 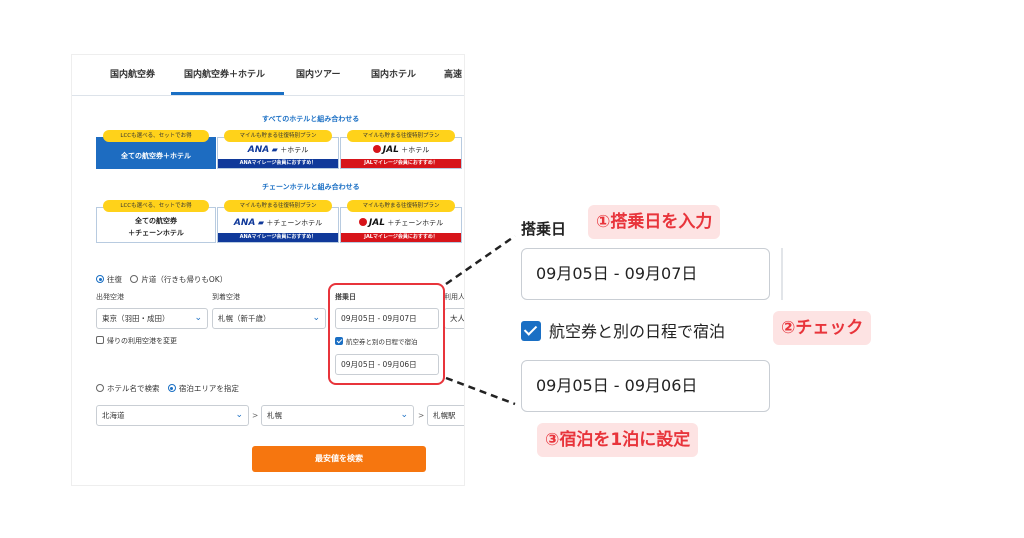 I want to click on annotation-step1: ①搭乗日を入力, so click(x=654, y=222).